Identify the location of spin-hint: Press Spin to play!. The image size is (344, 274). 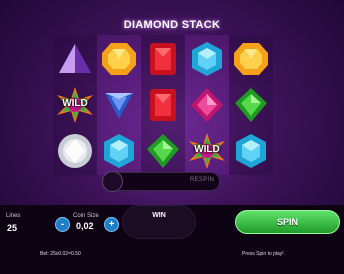
(263, 254).